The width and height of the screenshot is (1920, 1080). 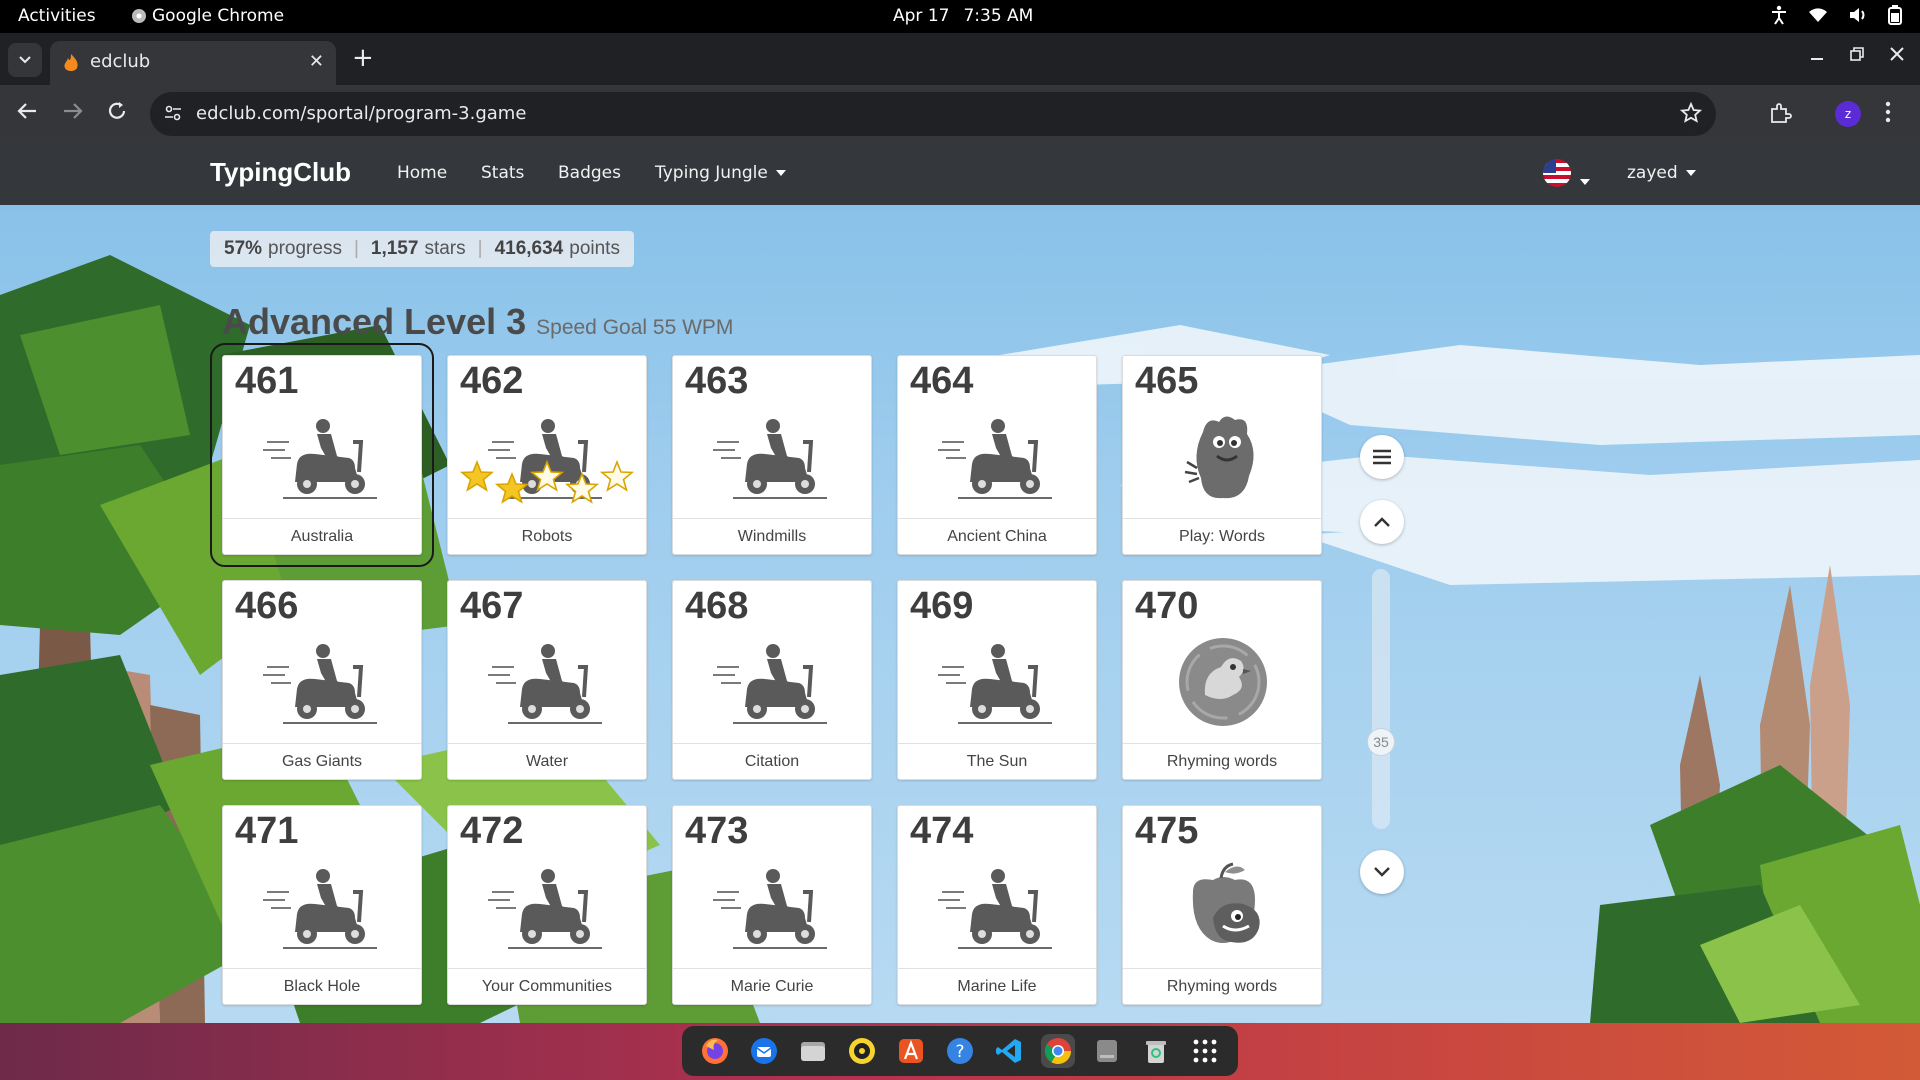 What do you see at coordinates (942, 831) in the screenshot?
I see `lesson-number: 474` at bounding box center [942, 831].